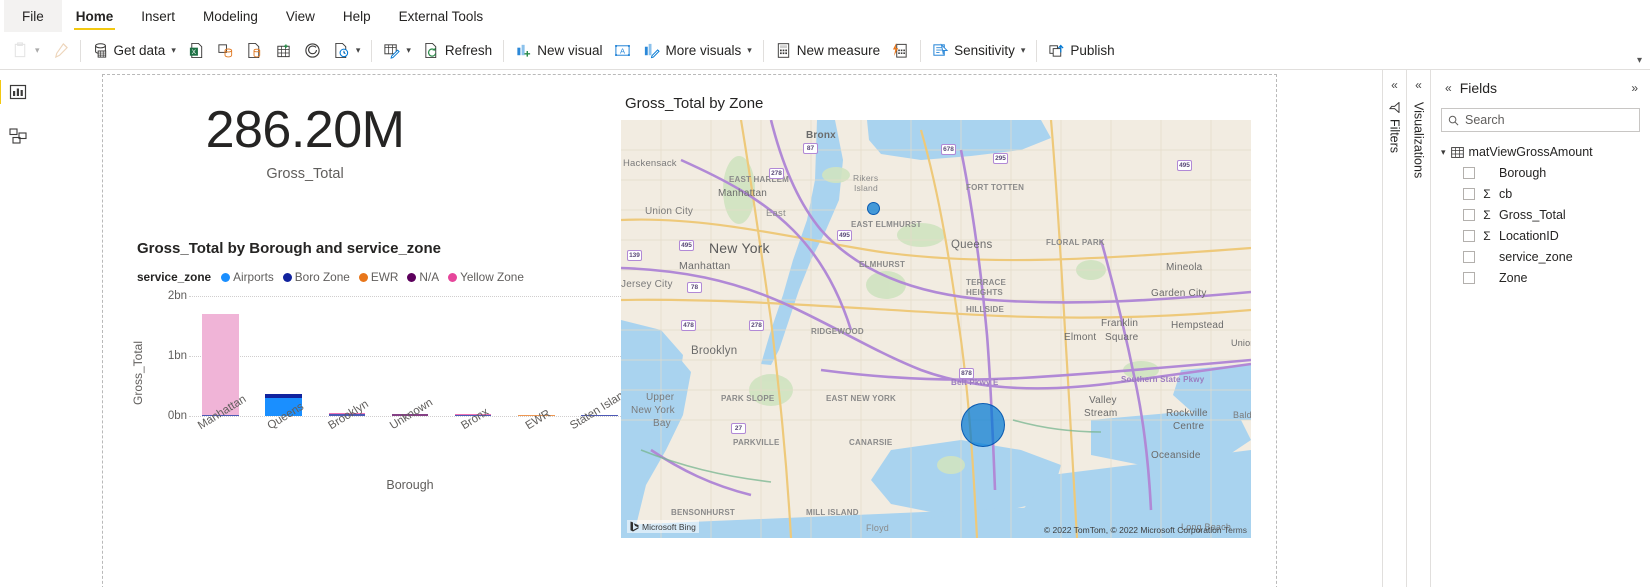  I want to click on enter-data-button, so click(283, 51).